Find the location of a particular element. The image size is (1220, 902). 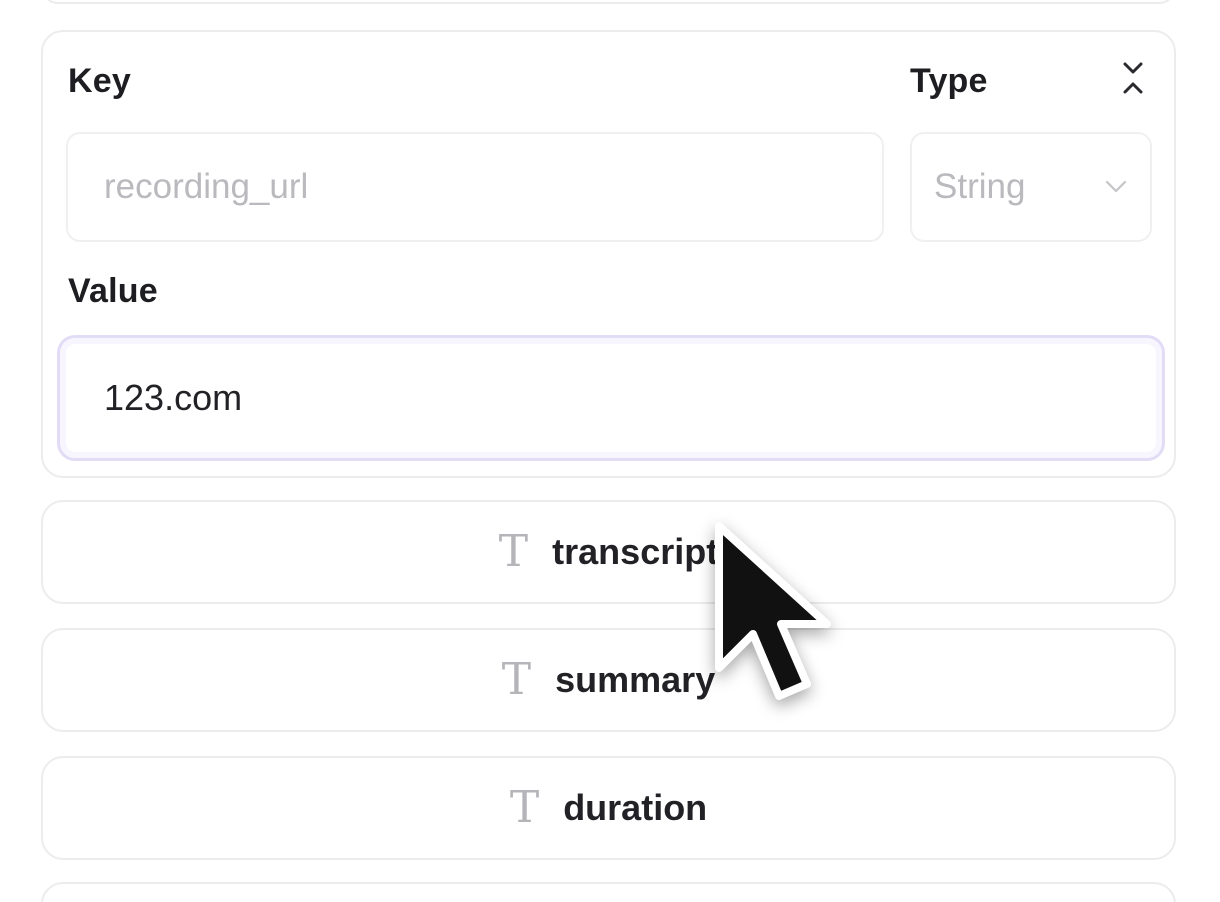

collapse-button is located at coordinates (1133, 78).